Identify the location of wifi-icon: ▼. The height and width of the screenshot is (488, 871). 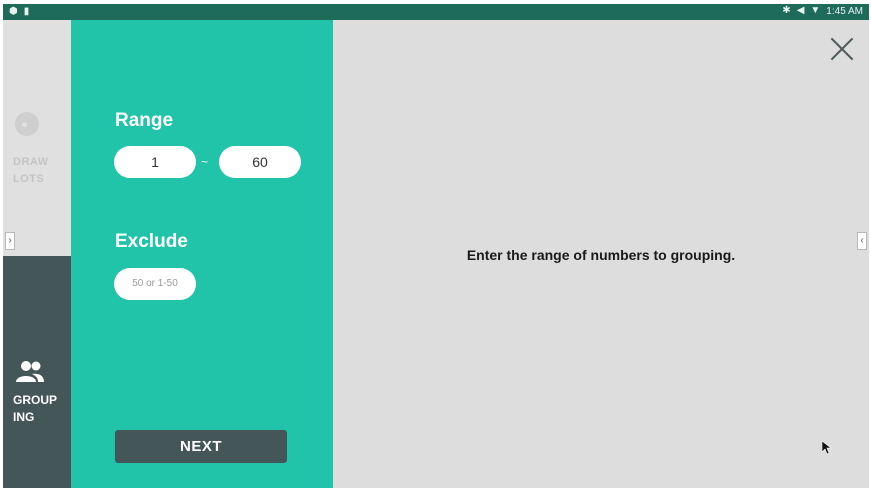
(815, 10).